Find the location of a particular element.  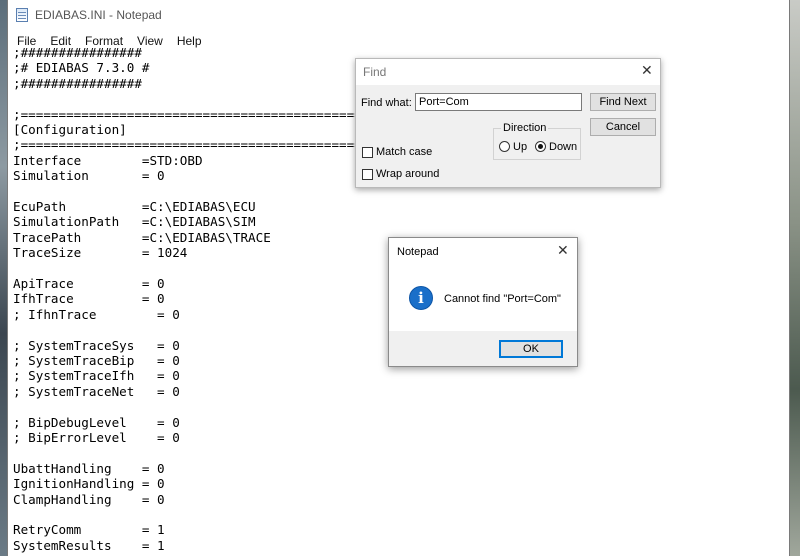

direction-up-radio is located at coordinates (504, 146).